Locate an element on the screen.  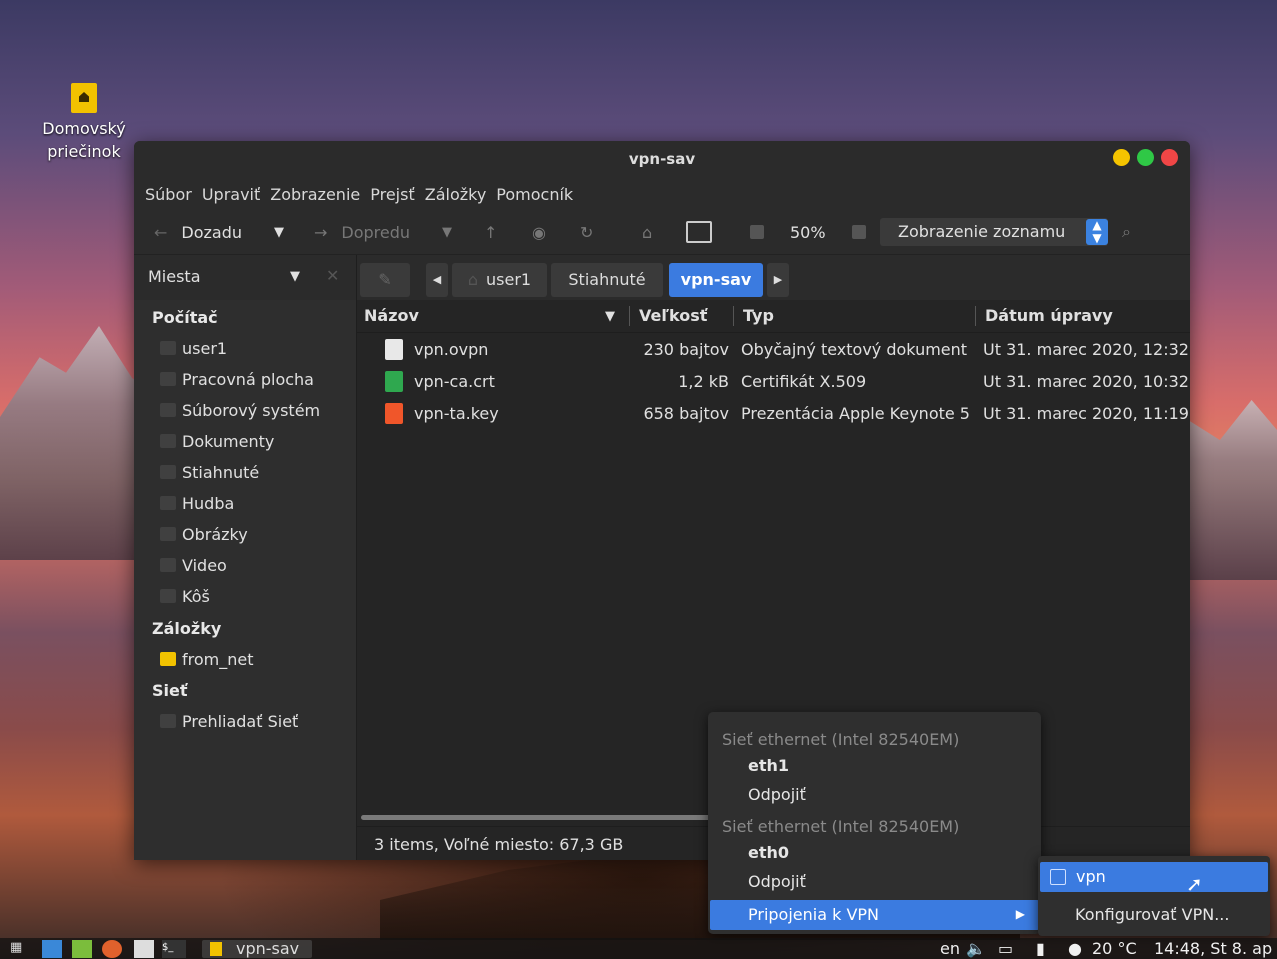
firefox-icon is located at coordinates (112, 949).